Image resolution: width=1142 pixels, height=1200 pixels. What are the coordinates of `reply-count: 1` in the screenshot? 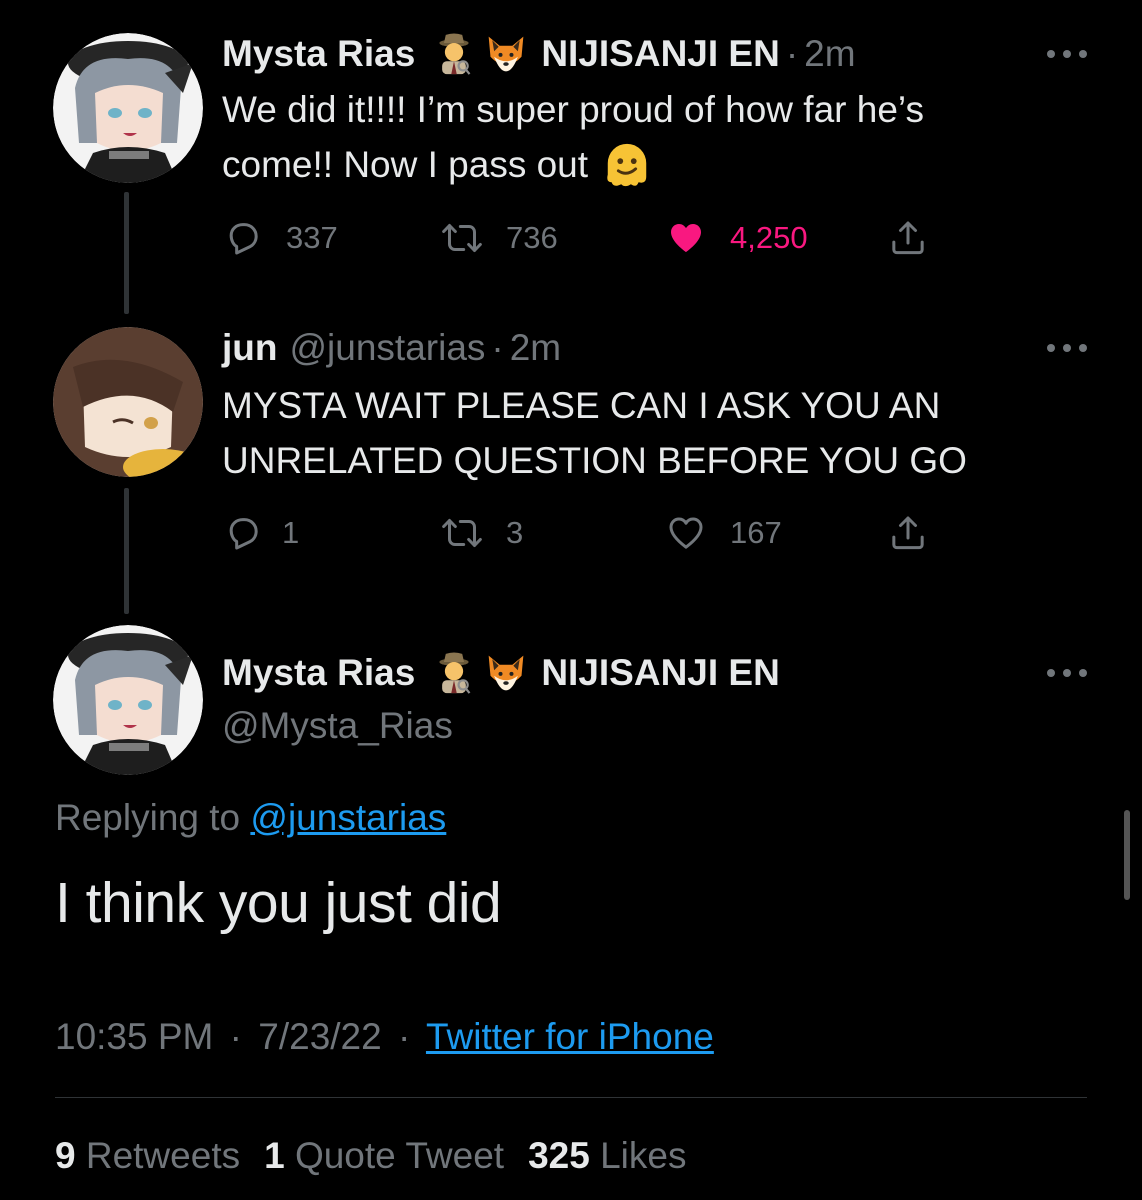 It's located at (291, 532).